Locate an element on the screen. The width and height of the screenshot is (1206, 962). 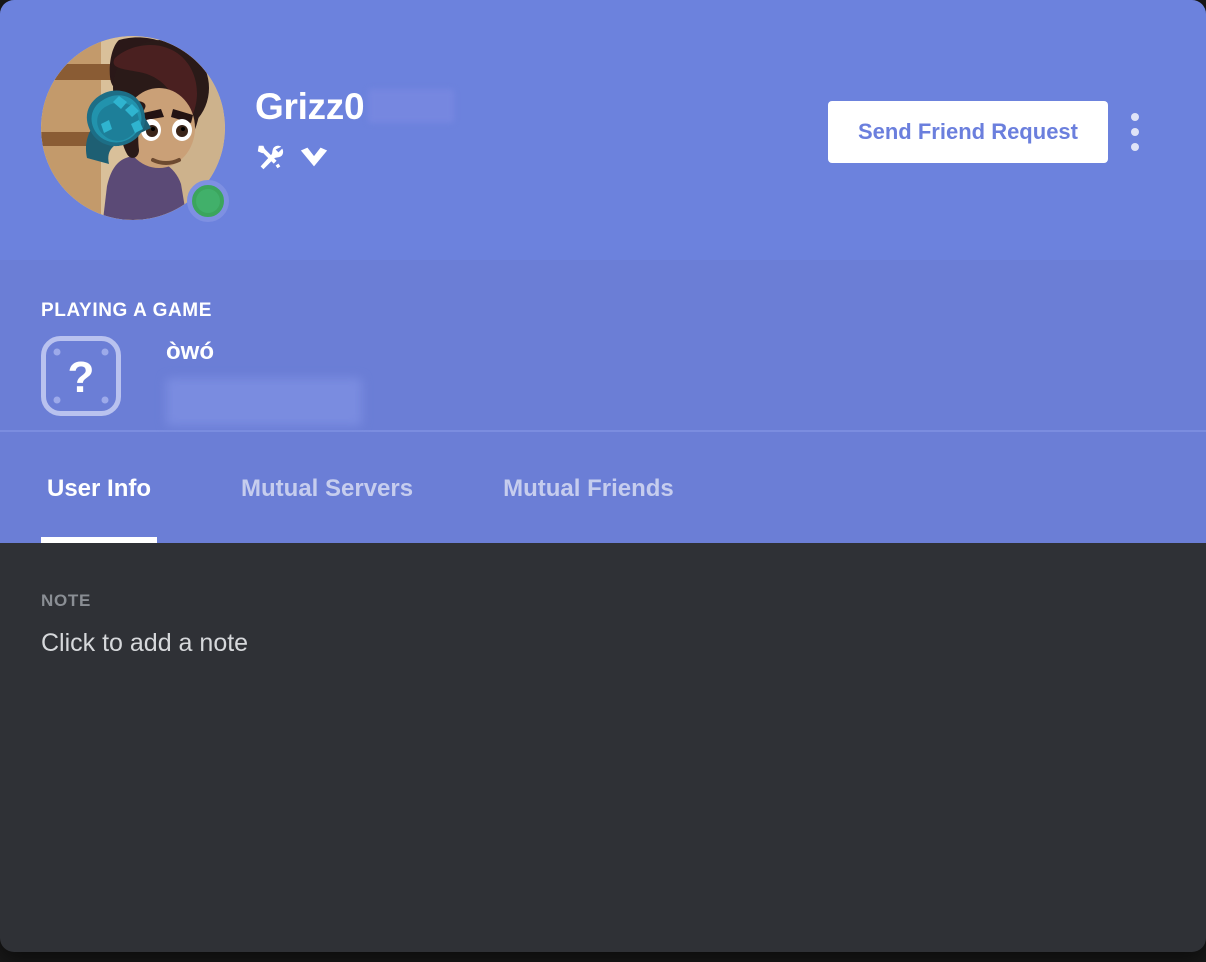
tab-user-info: User Info is located at coordinates (99, 487).